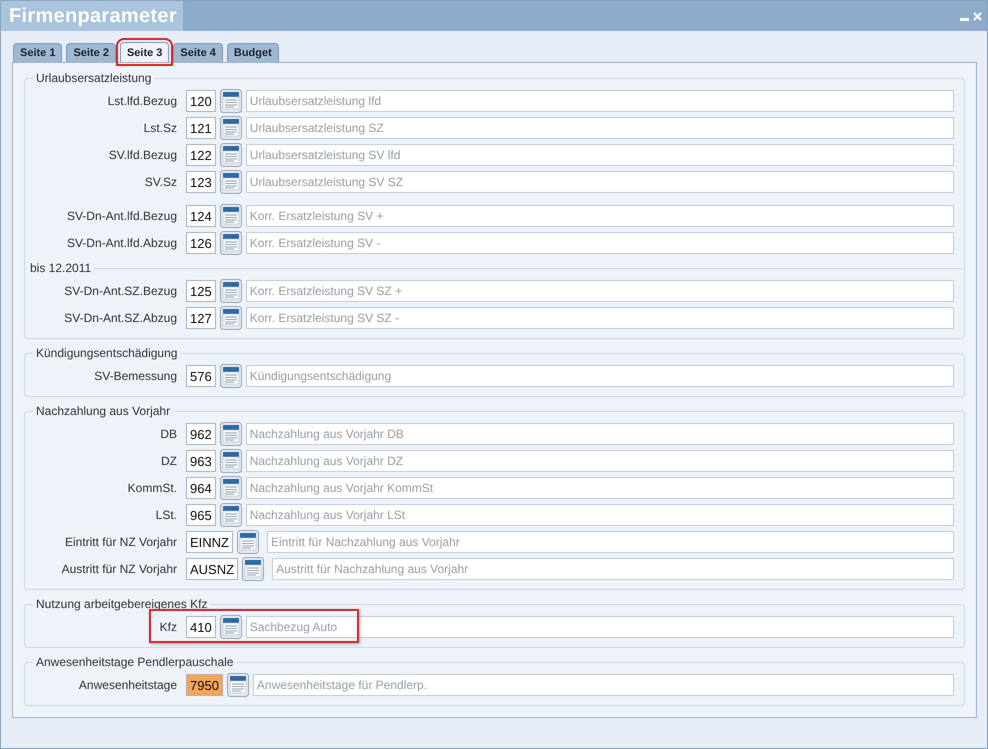 The width and height of the screenshot is (988, 749). I want to click on group-title: Kündigungsentschädigung, so click(106, 353).